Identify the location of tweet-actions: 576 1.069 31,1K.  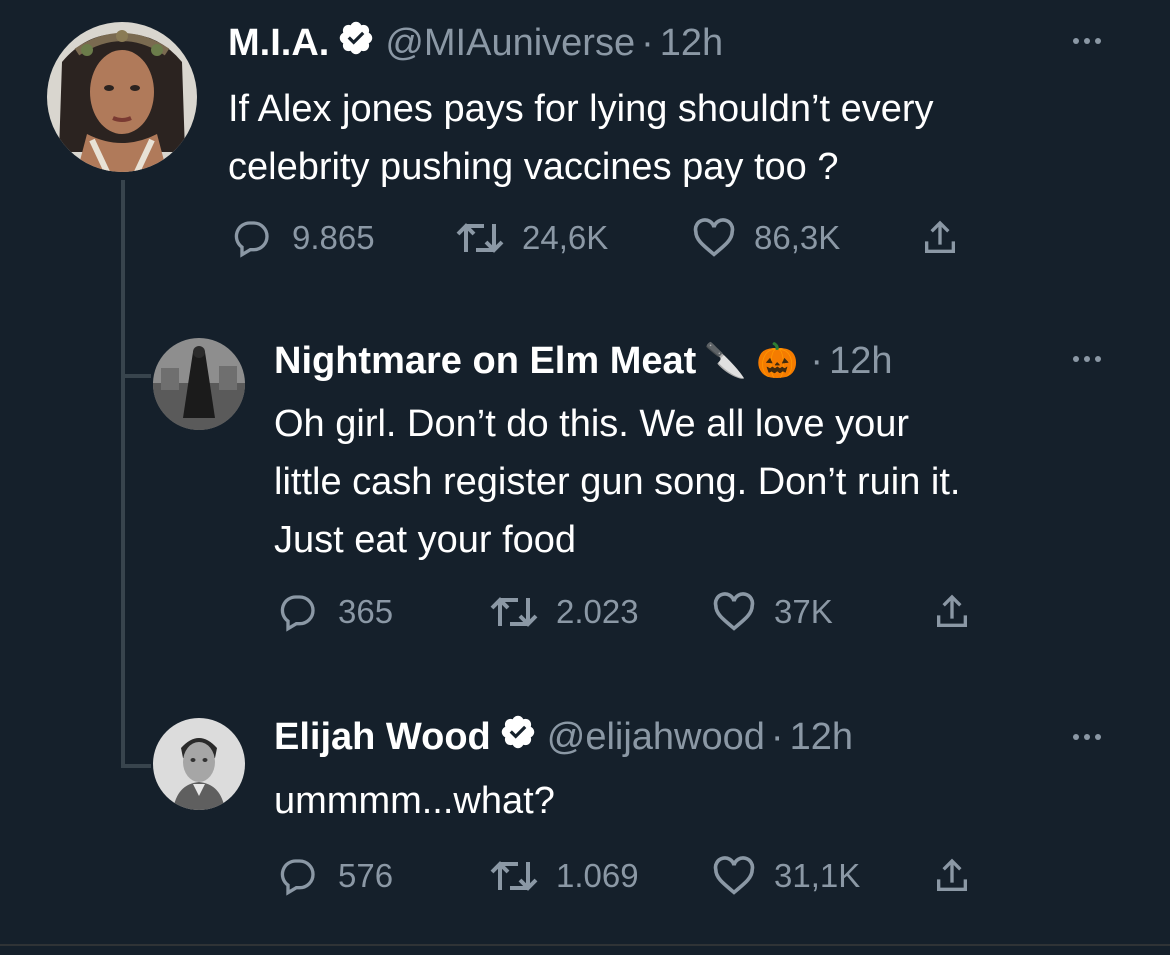
(634, 876).